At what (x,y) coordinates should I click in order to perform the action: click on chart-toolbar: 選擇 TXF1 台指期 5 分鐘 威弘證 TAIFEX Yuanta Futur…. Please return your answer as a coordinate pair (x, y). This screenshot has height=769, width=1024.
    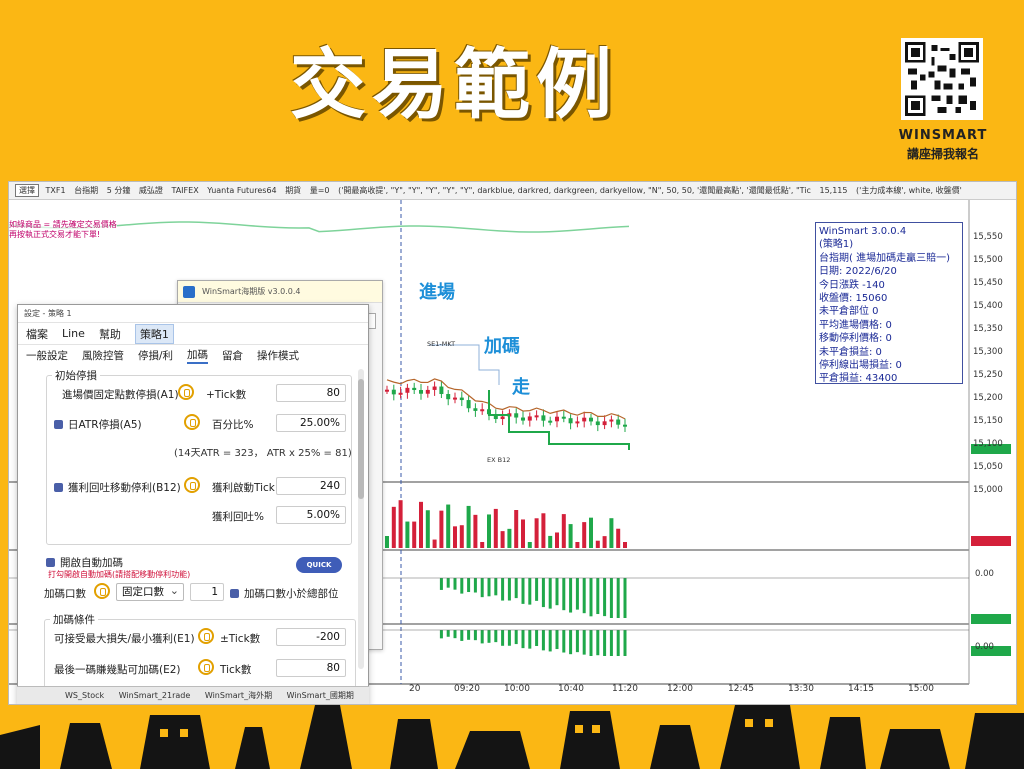
    Looking at the image, I should click on (512, 191).